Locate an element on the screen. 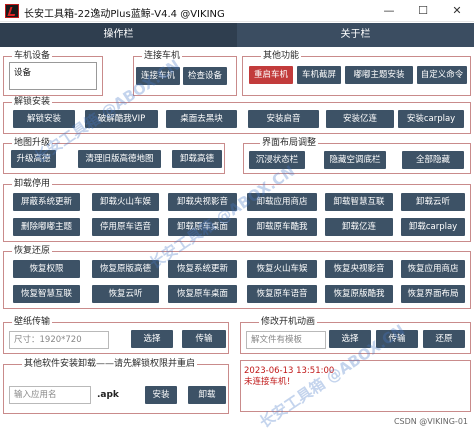 This screenshot has width=474, height=429. dudu-theme-install-button: 嘟嘟主题安装 is located at coordinates (379, 75).